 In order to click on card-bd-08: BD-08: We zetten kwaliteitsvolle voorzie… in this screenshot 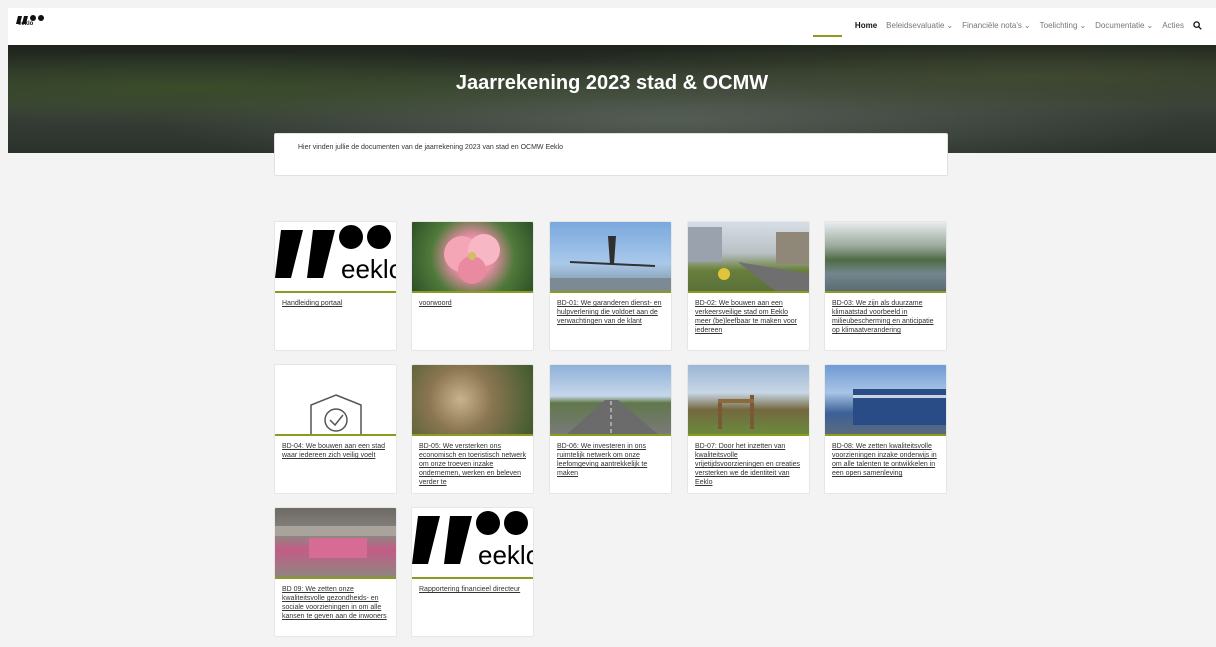, I will do `click(885, 429)`.